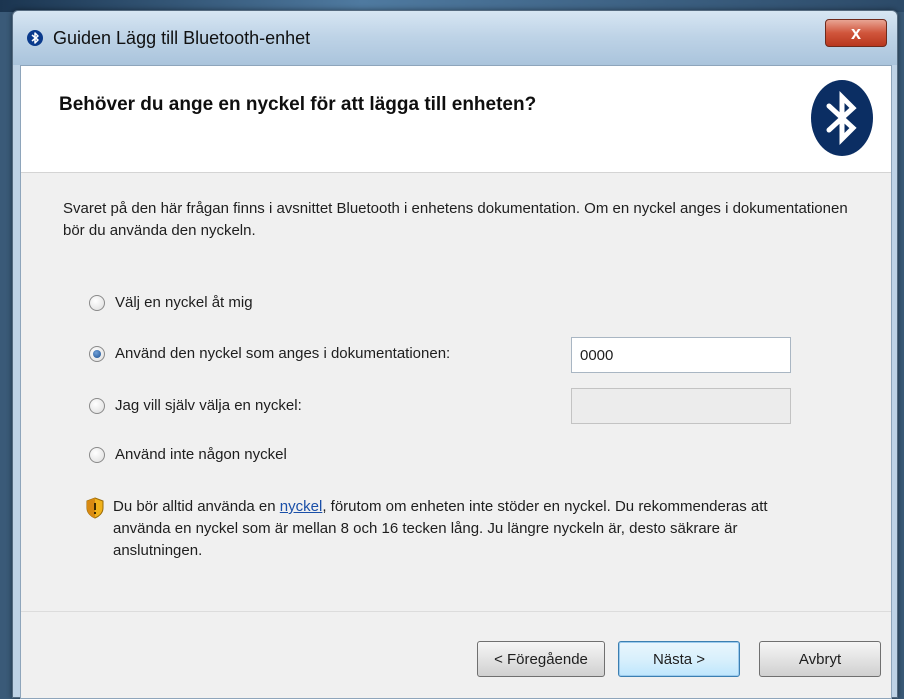 The image size is (904, 699). I want to click on option-auto-key: Välj en nyckel åt mig, so click(171, 302).